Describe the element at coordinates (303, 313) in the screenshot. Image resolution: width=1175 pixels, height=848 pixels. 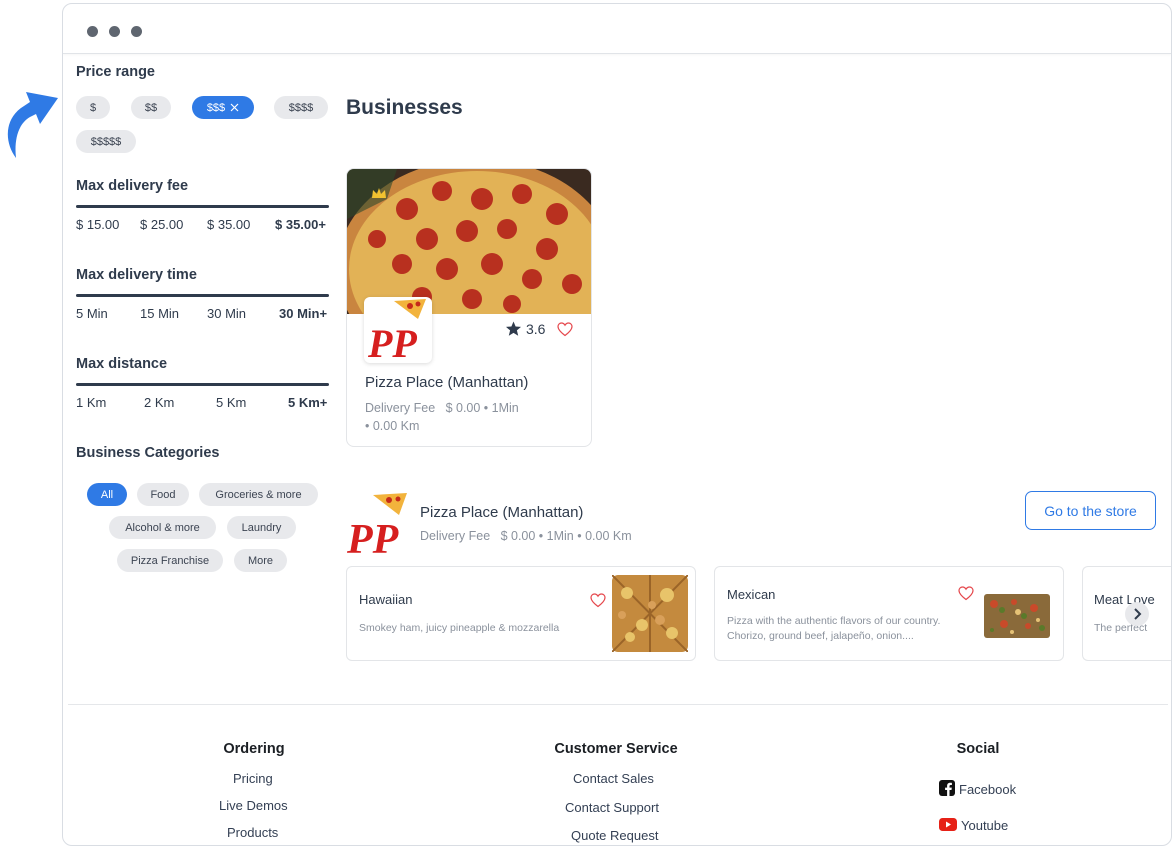
I see `slider-tick-selected: 30 Min+` at that location.